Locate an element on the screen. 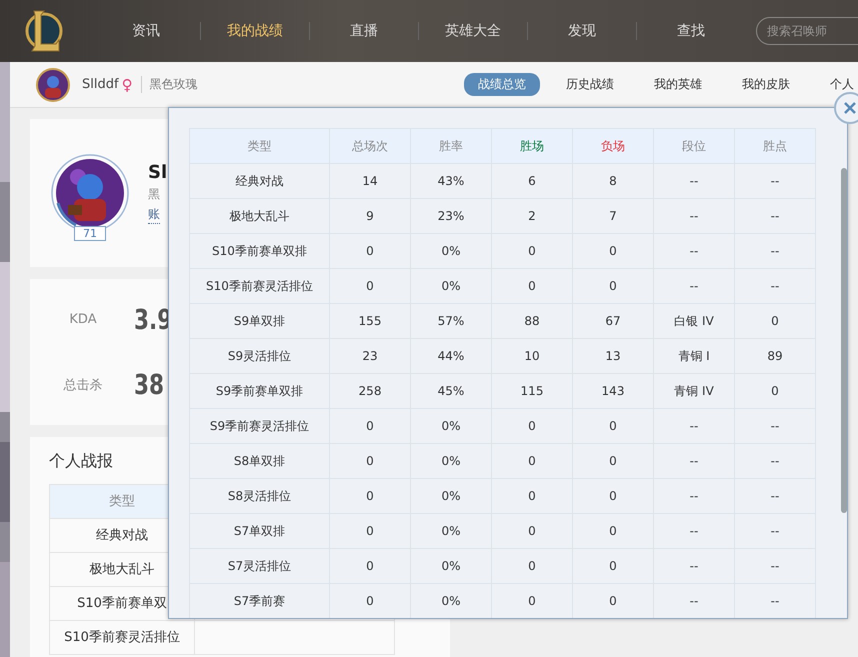 The height and width of the screenshot is (657, 858). level-badge: 71 is located at coordinates (90, 233).